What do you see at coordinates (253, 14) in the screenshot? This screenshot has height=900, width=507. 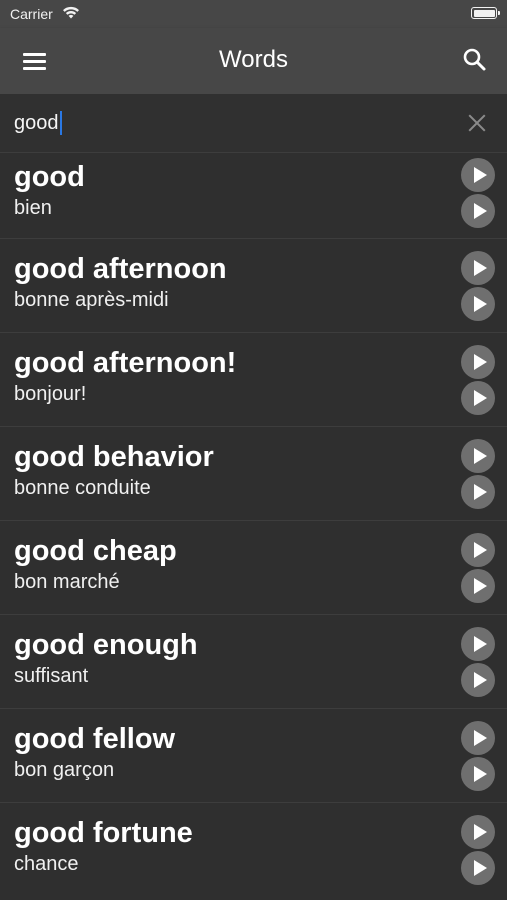 I see `status-bar: Carrier` at bounding box center [253, 14].